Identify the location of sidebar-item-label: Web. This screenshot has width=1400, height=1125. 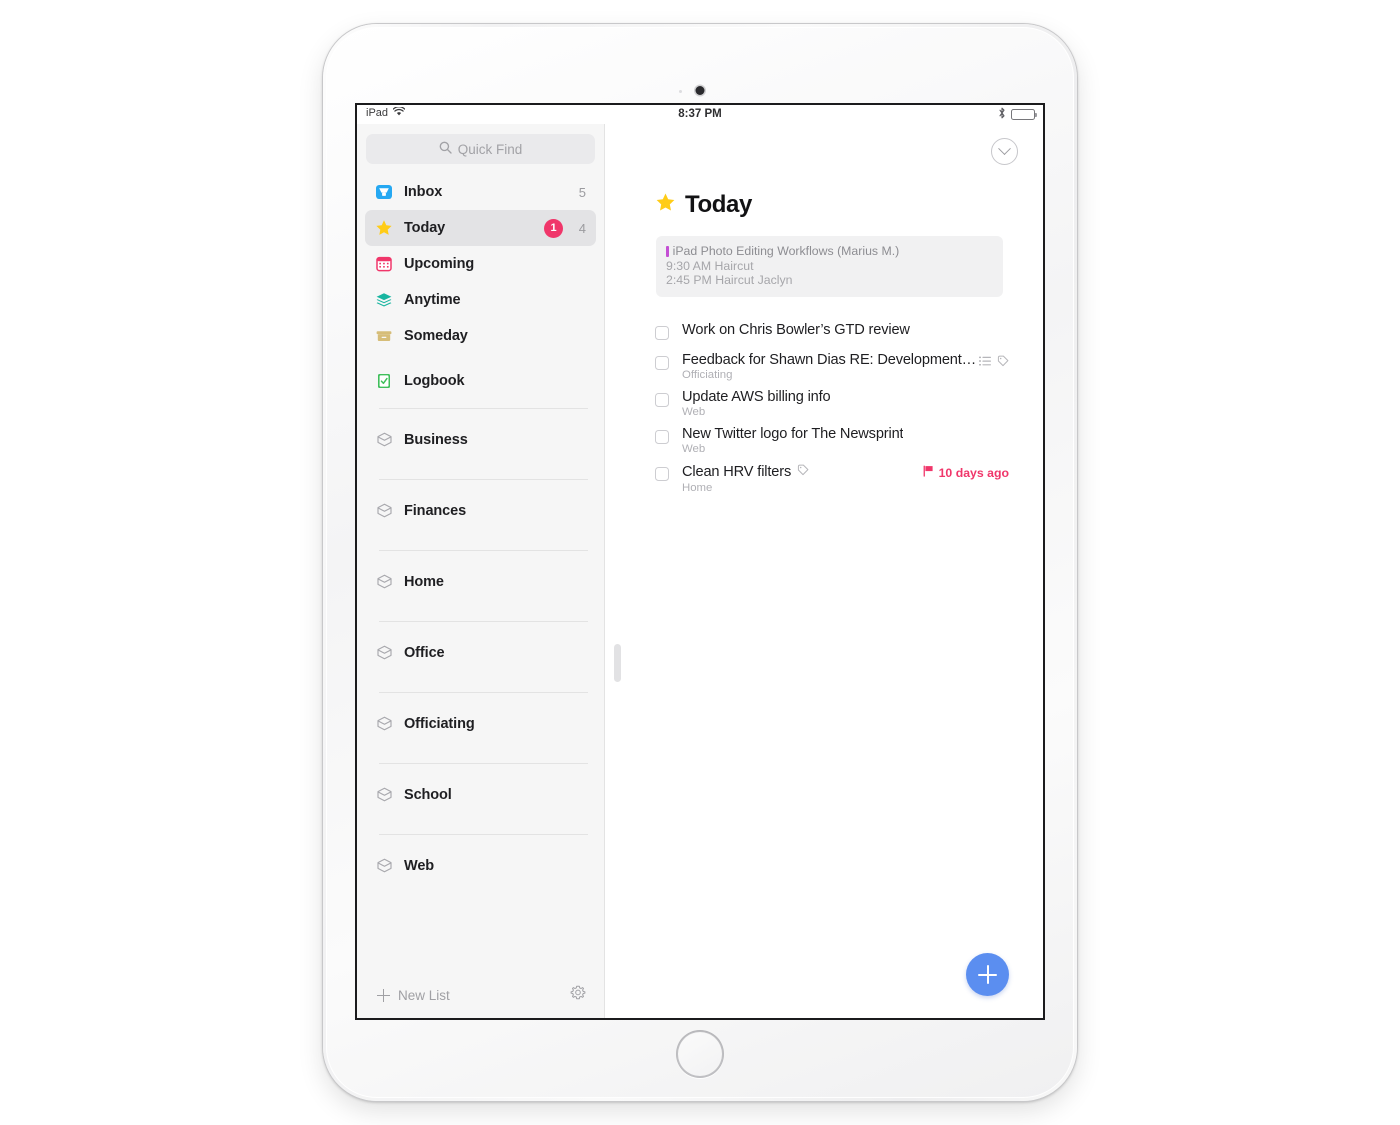
(419, 865).